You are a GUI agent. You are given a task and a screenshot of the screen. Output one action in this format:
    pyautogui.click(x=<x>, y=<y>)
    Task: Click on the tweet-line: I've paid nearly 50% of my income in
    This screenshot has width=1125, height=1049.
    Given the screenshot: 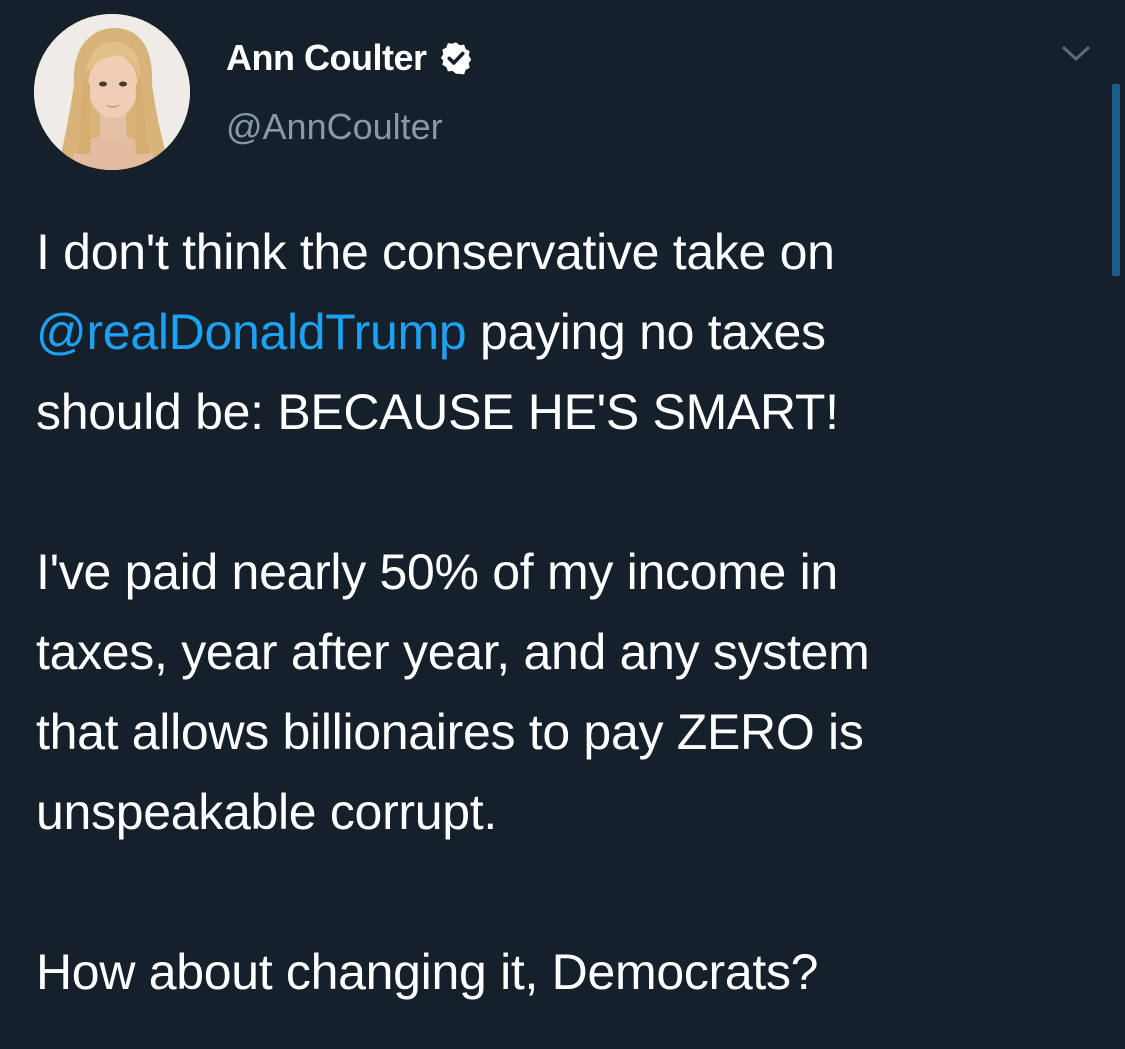 What is the action you would take?
    pyautogui.click(x=437, y=572)
    